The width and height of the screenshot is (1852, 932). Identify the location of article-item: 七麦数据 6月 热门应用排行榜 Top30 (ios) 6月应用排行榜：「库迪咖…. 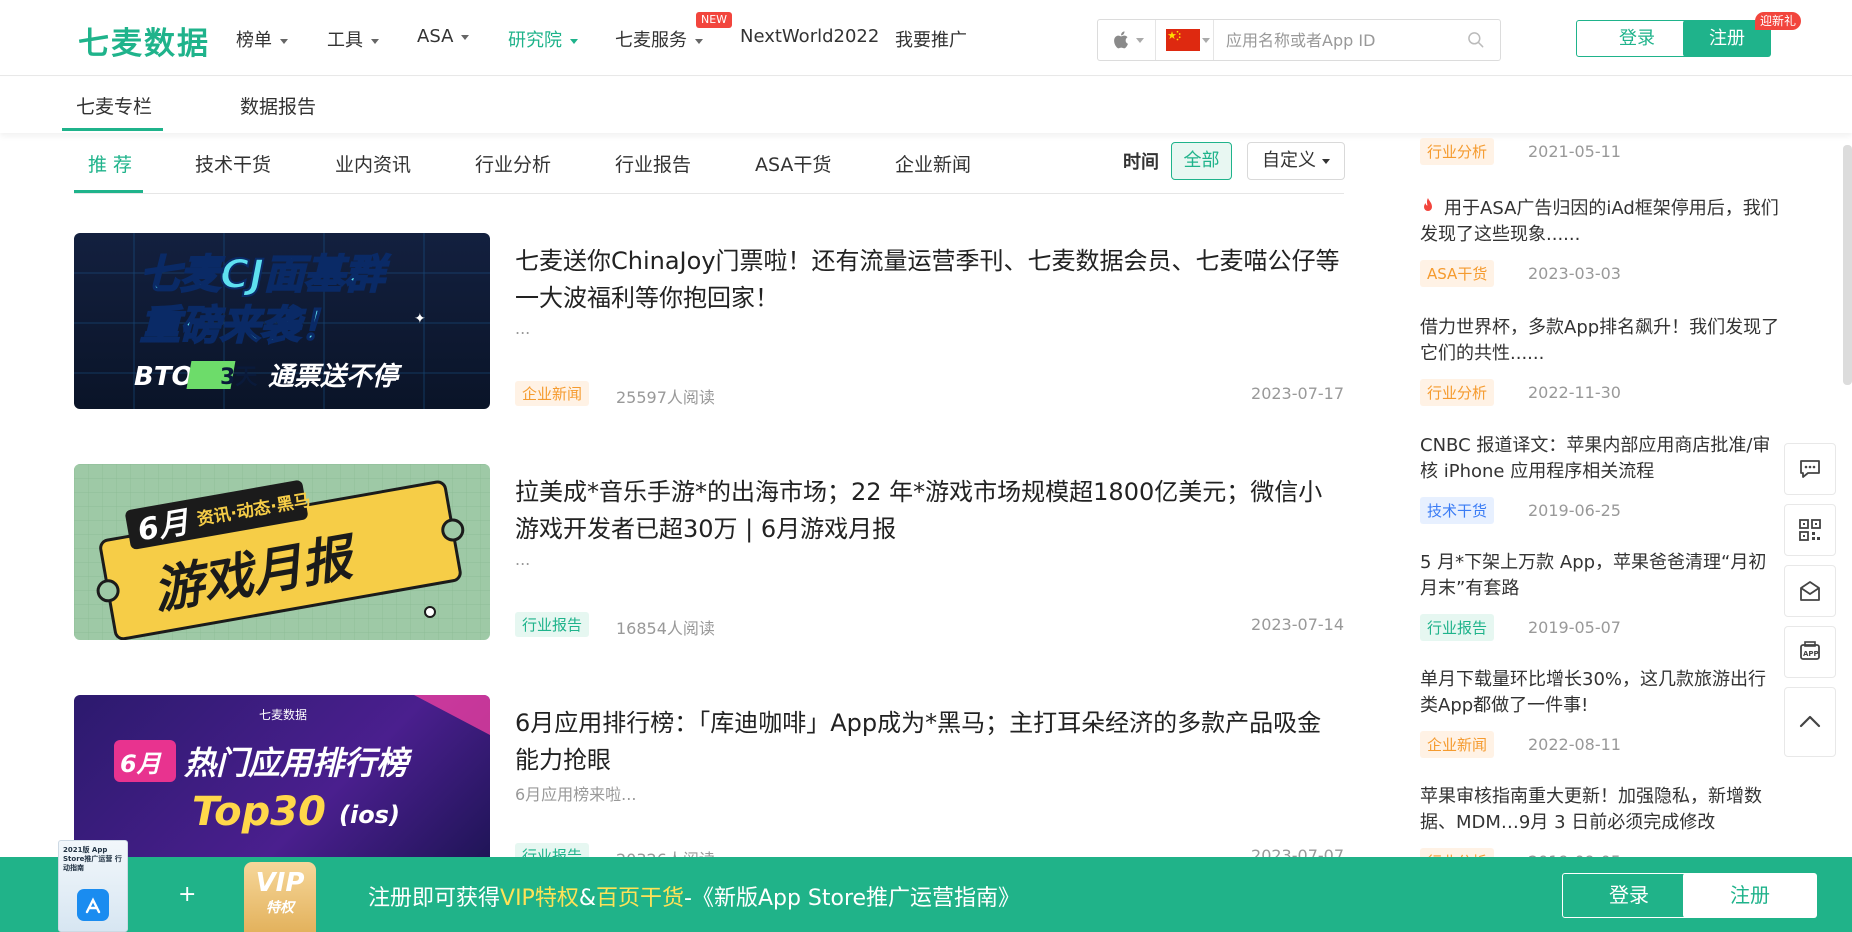
(709, 783).